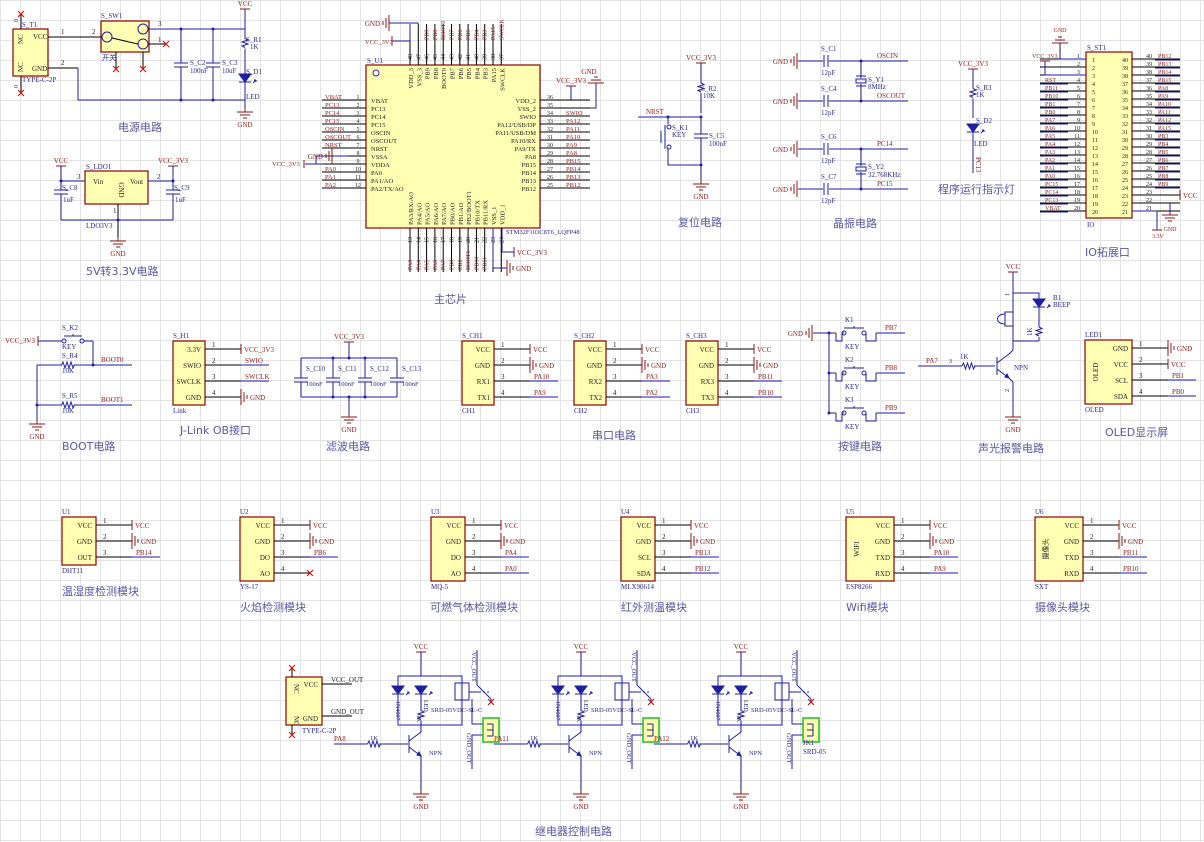  What do you see at coordinates (581, 411) in the screenshot?
I see `footprint-label: CH2` at bounding box center [581, 411].